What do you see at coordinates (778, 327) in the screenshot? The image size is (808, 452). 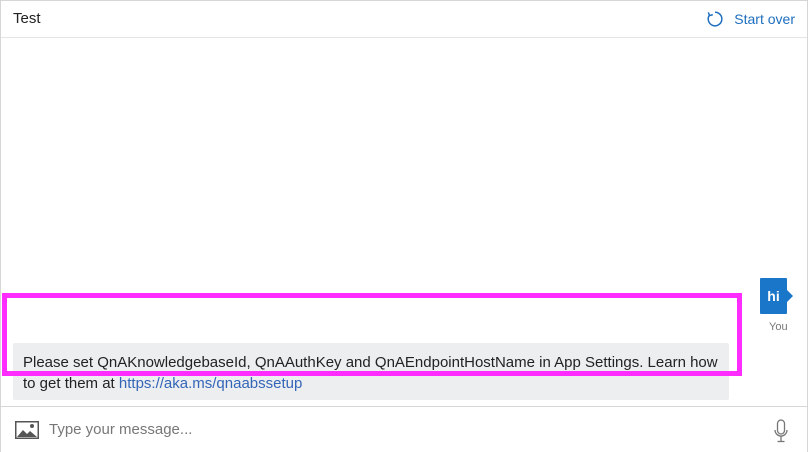 I see `user-sender-label: You` at bounding box center [778, 327].